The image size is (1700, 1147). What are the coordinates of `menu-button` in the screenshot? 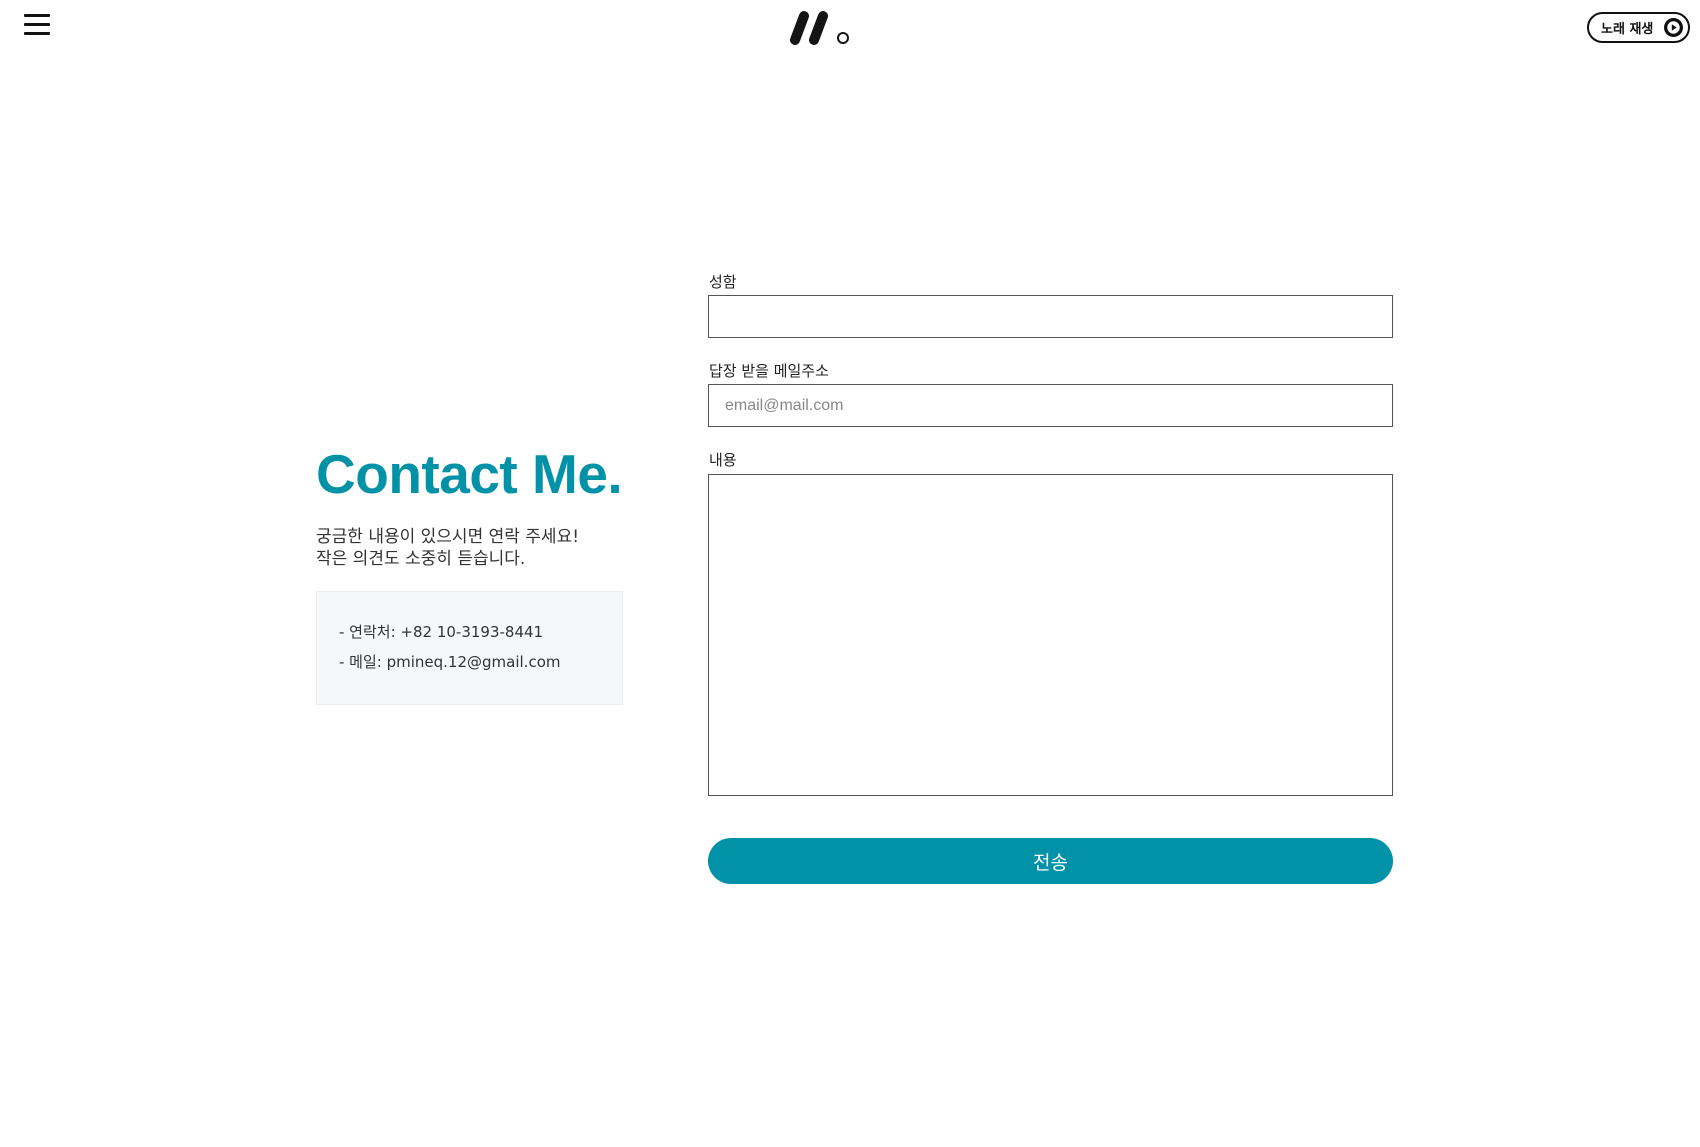 It's located at (38, 26).